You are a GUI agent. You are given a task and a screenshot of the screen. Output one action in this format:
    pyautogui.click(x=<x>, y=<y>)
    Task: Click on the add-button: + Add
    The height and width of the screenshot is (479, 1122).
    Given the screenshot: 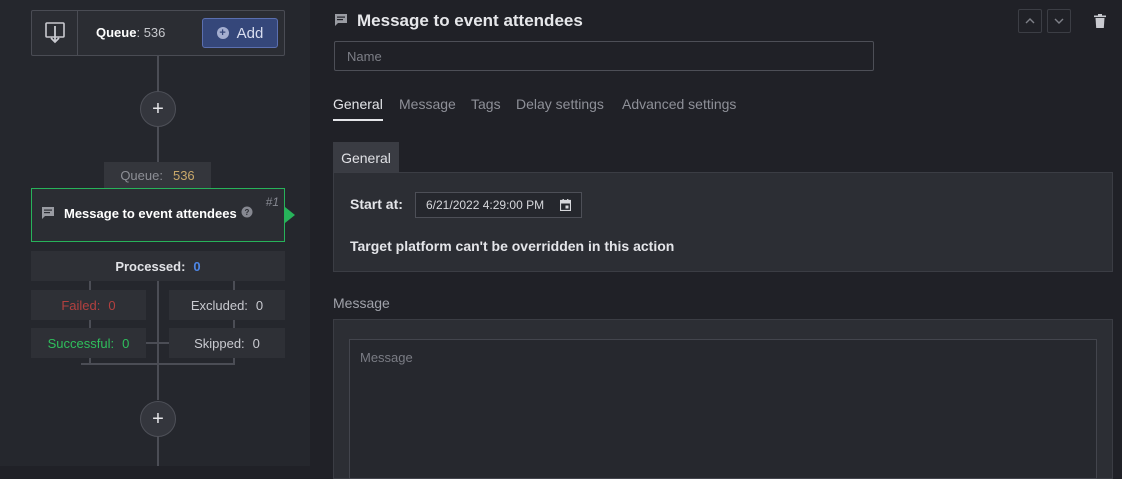 What is the action you would take?
    pyautogui.click(x=240, y=33)
    